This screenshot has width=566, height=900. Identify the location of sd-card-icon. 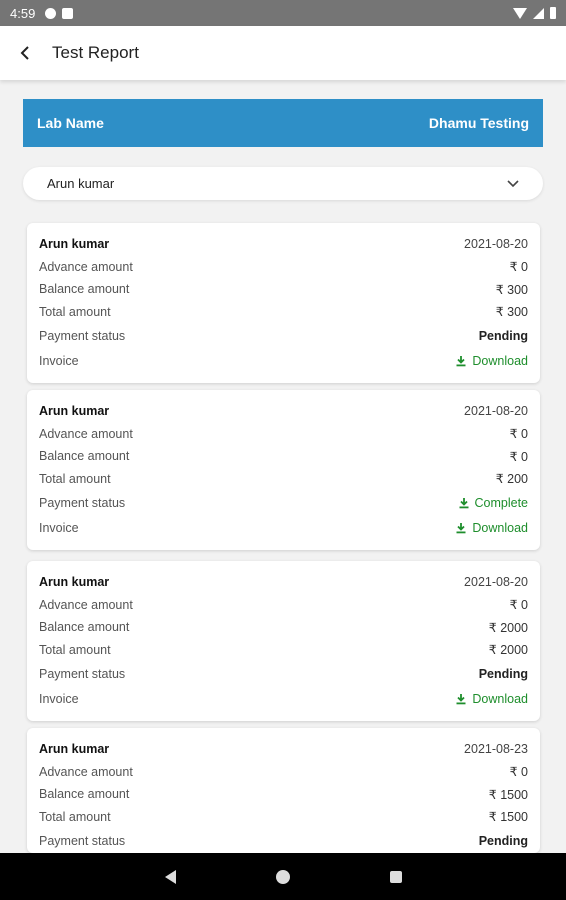
(68, 13).